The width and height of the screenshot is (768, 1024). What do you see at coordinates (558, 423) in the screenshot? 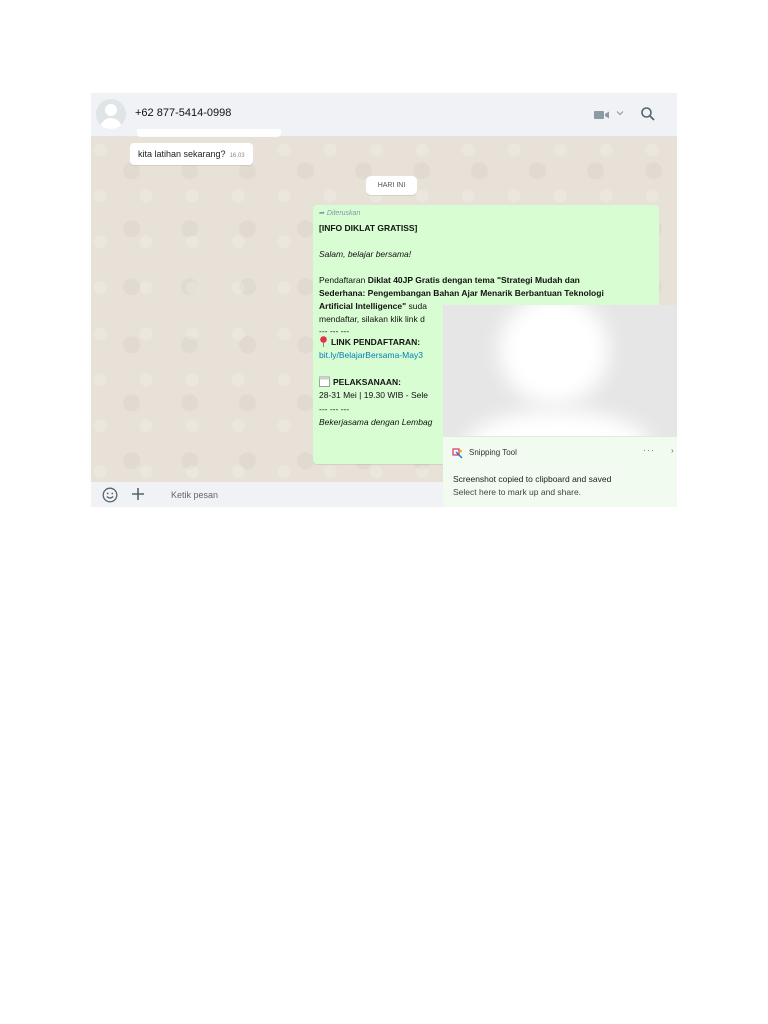
I see `preview-body-shape` at bounding box center [558, 423].